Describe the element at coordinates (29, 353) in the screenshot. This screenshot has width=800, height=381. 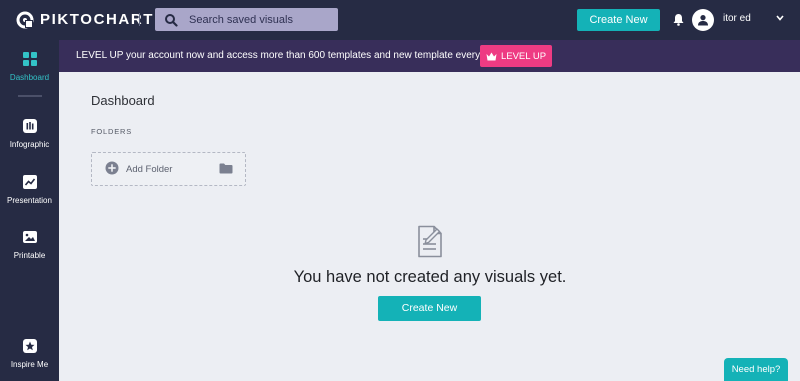
I see `sidebar-item-inspire-me: Inspire Me` at that location.